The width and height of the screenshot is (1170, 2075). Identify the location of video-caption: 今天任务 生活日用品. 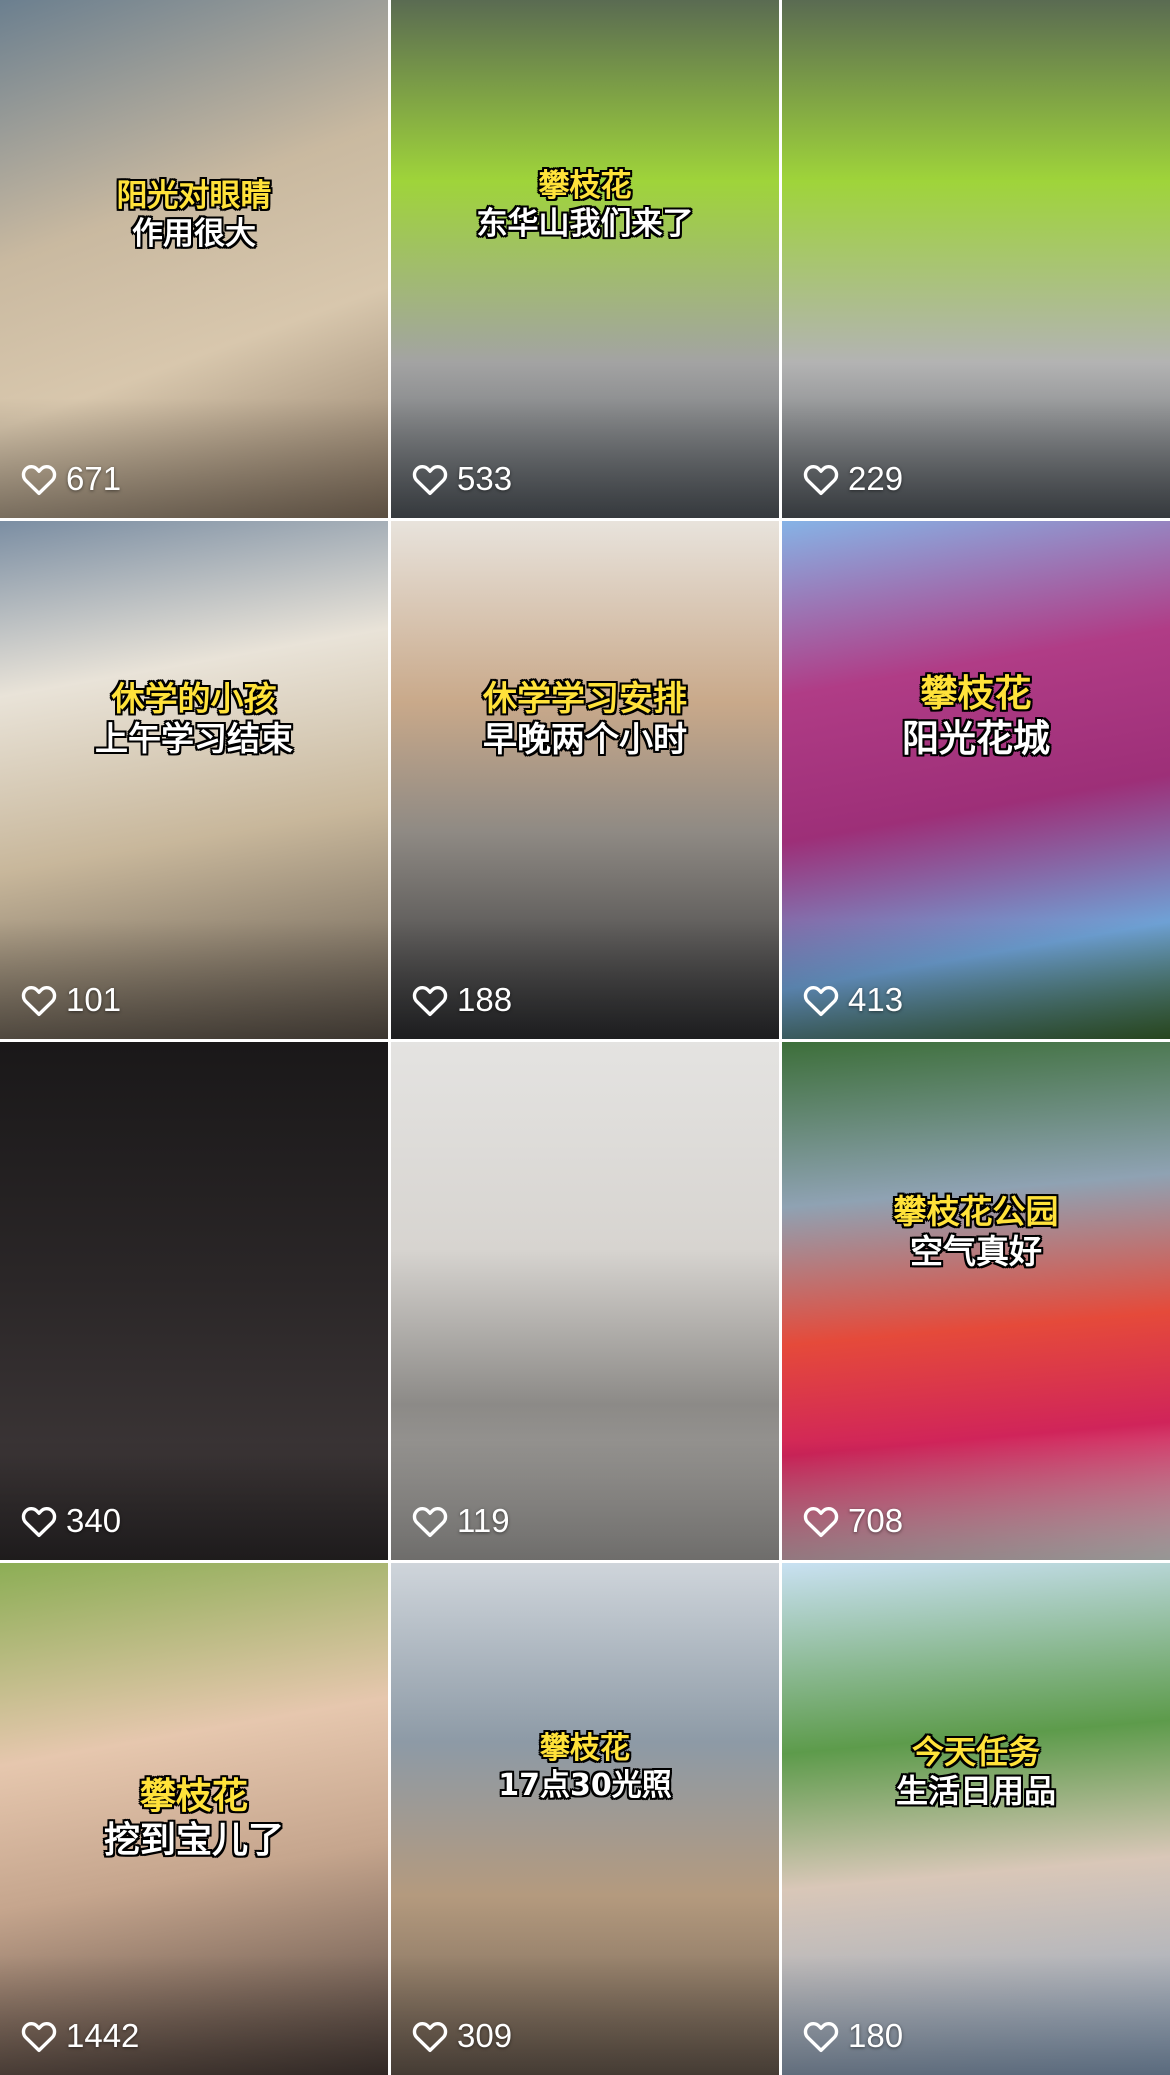
(976, 1772).